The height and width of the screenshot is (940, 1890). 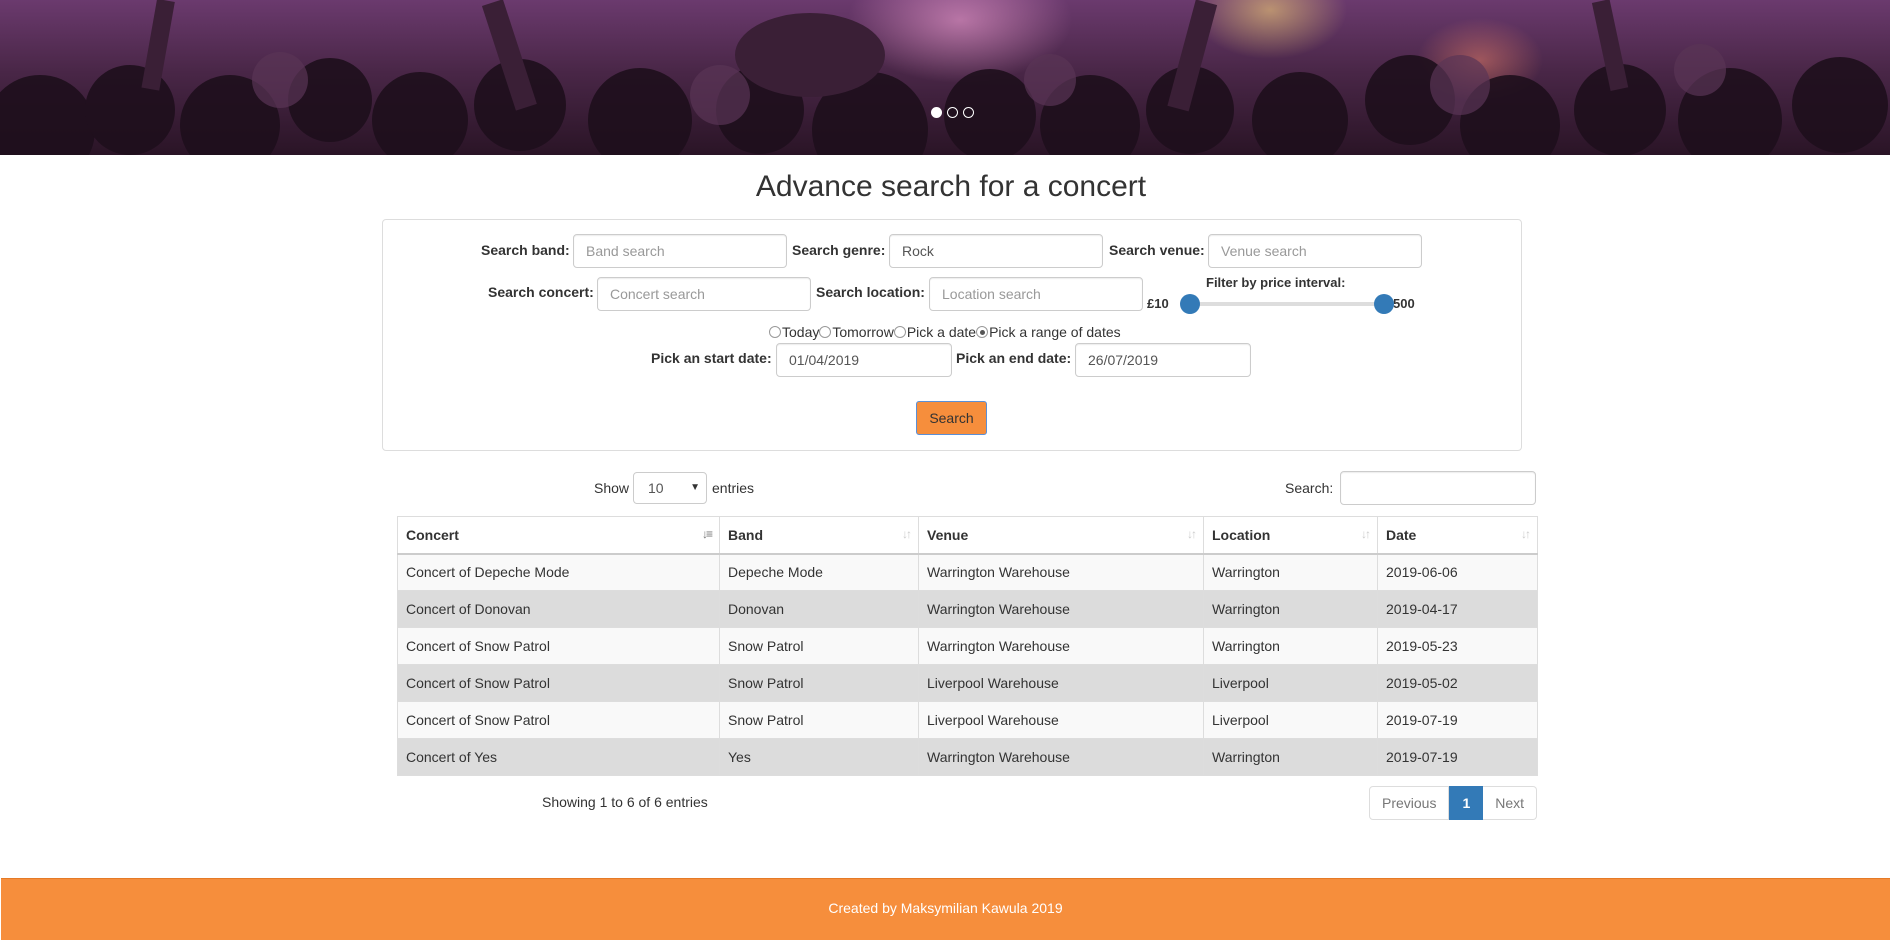 What do you see at coordinates (1163, 360) in the screenshot?
I see `end-date-input` at bounding box center [1163, 360].